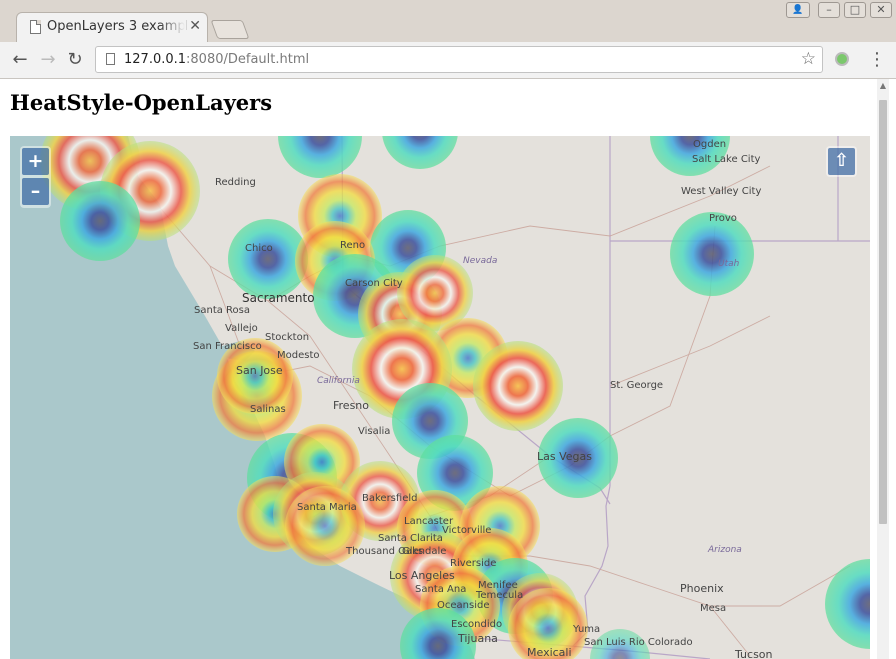  Describe the element at coordinates (422, 575) in the screenshot. I see `place-label: Los Angeles` at that location.